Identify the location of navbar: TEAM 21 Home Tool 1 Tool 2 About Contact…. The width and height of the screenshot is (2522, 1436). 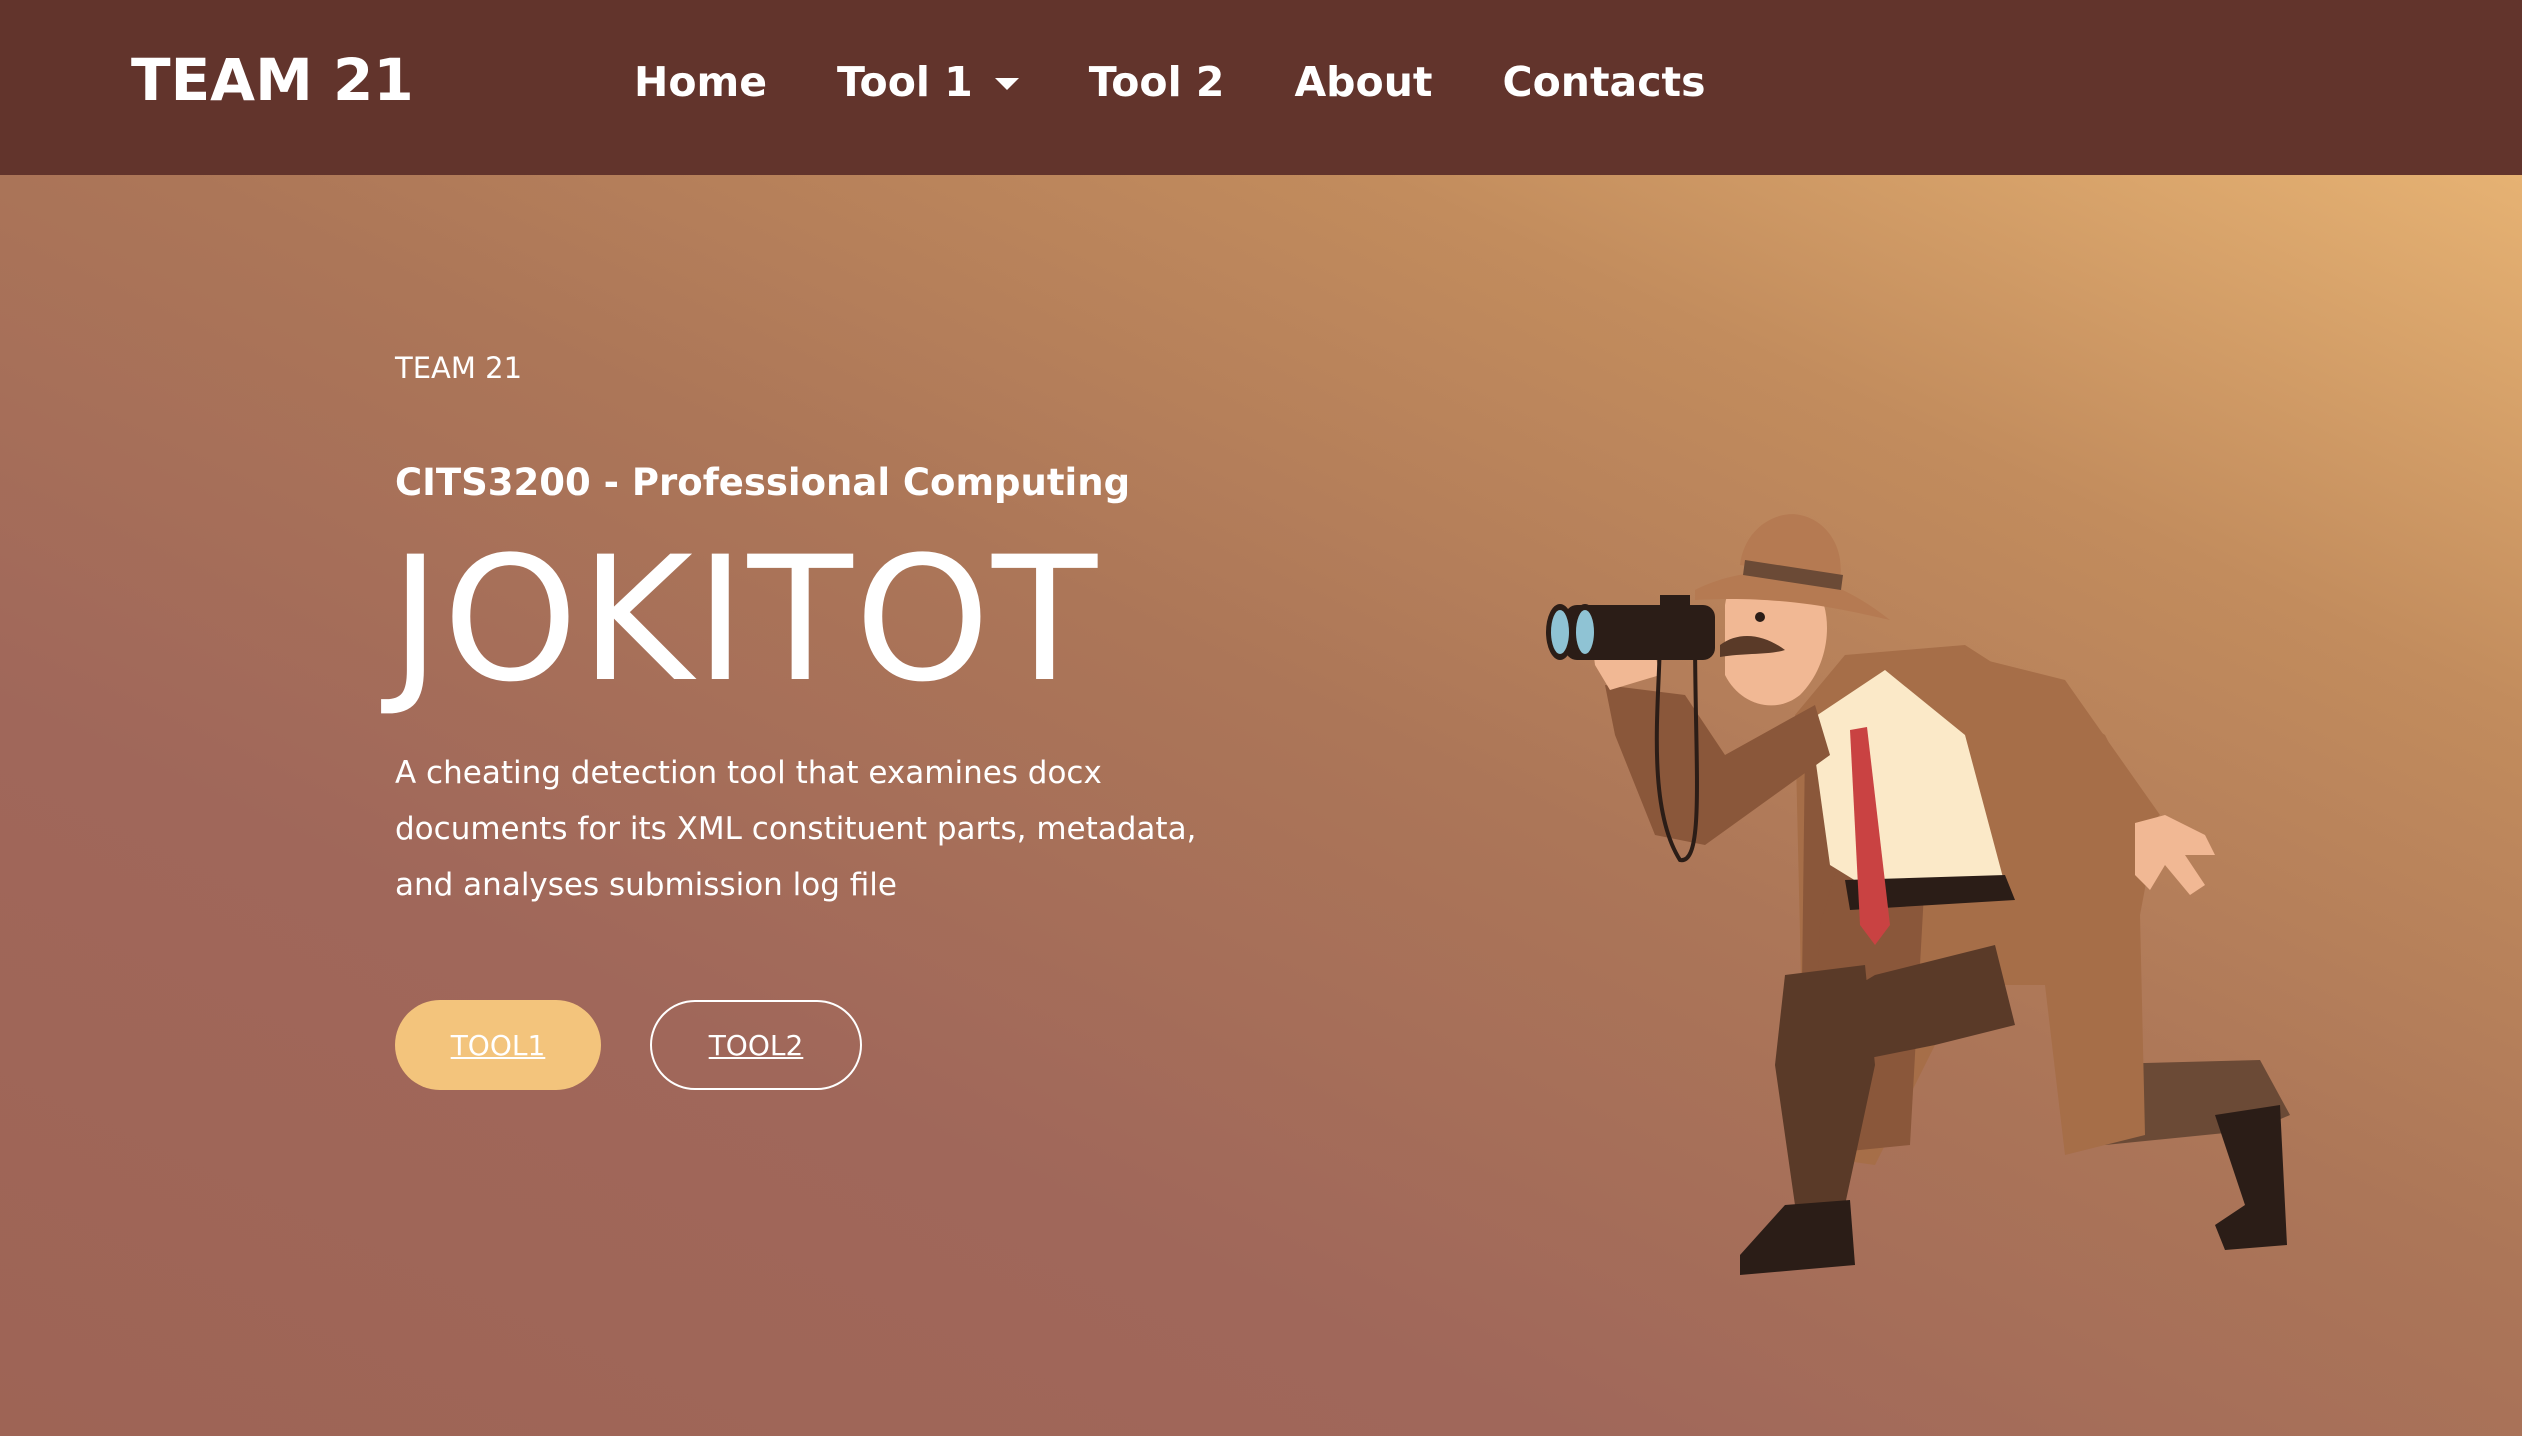
(1261, 87).